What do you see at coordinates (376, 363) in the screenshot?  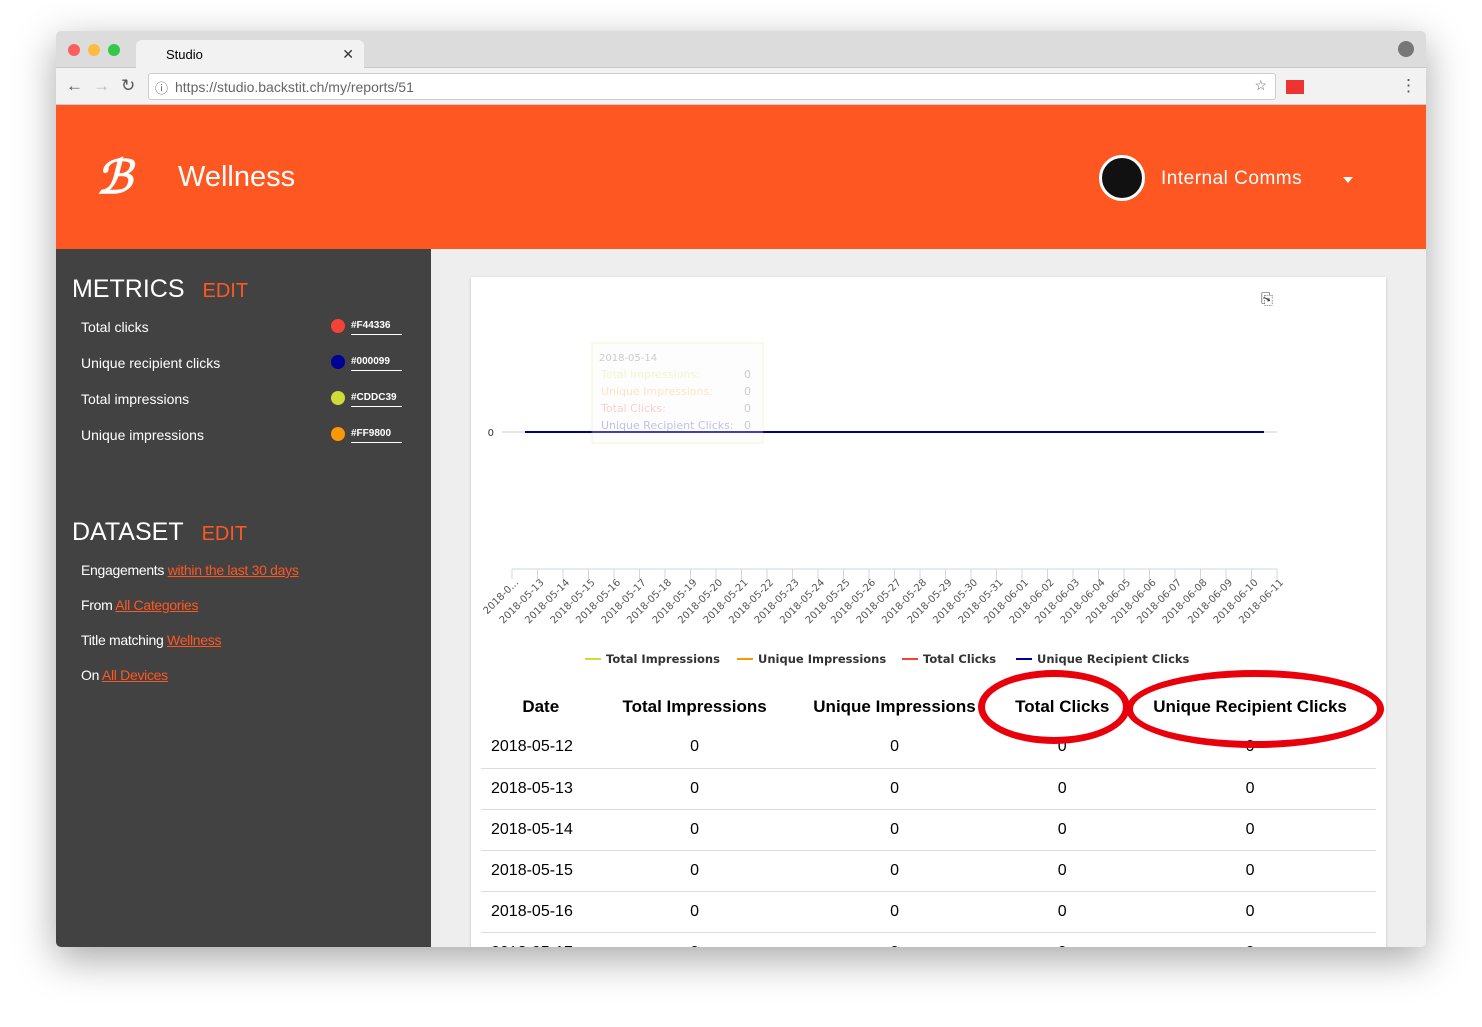 I see `metric-color-input: #000099` at bounding box center [376, 363].